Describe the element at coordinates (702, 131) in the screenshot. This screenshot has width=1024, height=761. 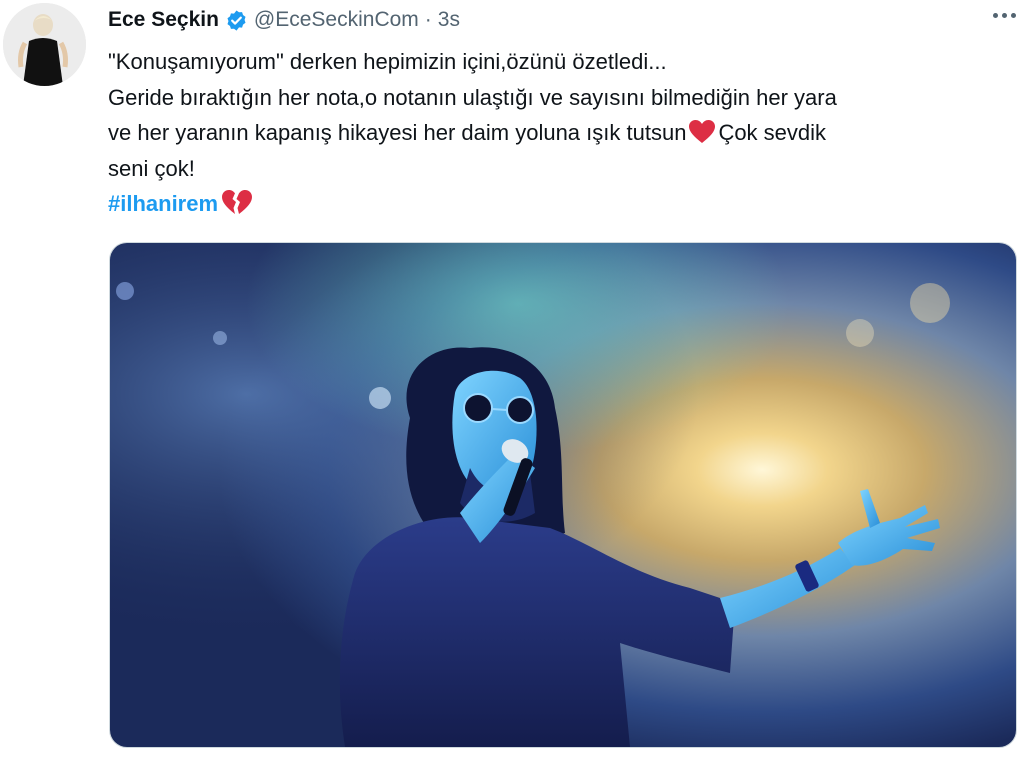
I see `red-heart-icon` at that location.